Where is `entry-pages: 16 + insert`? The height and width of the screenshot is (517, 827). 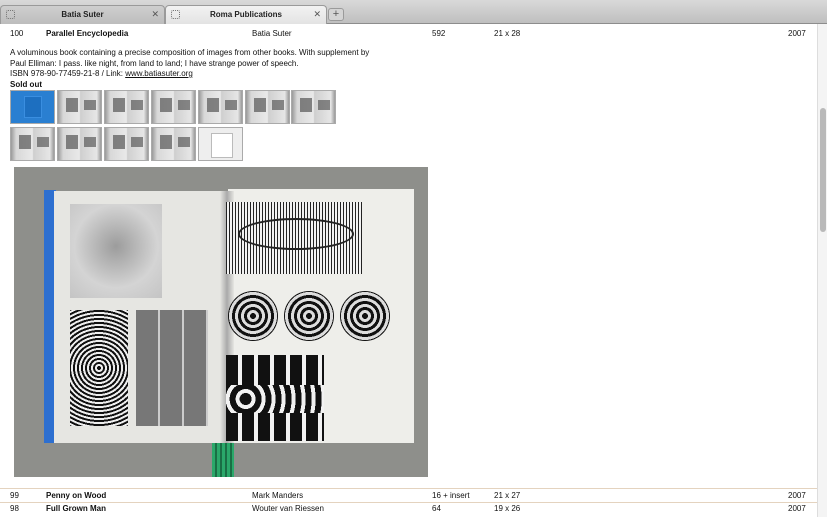 entry-pages: 16 + insert is located at coordinates (451, 495).